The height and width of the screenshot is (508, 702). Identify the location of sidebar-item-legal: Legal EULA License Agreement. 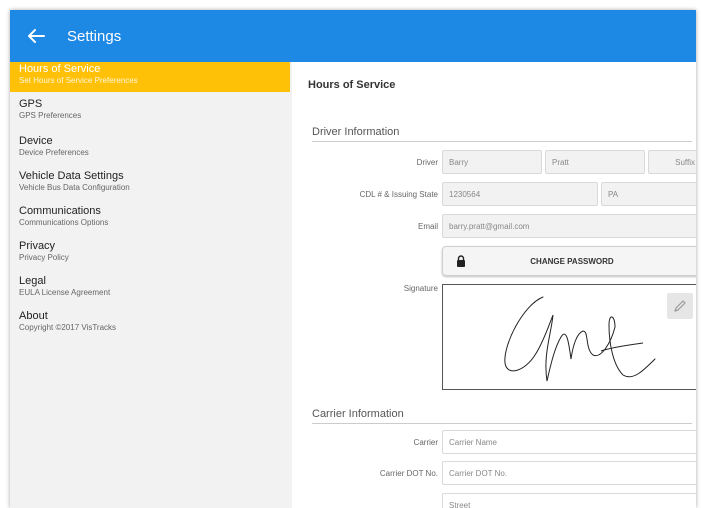
(150, 290).